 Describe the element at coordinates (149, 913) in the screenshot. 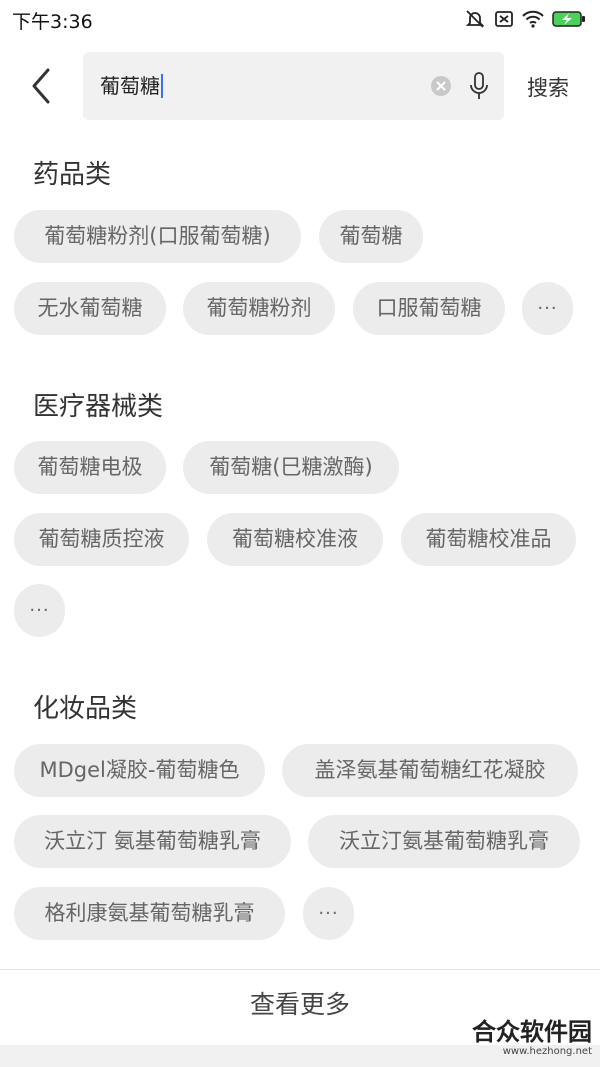

I see `chip-cosmetic-5: 格利康氨基葡萄糖乳膏` at that location.